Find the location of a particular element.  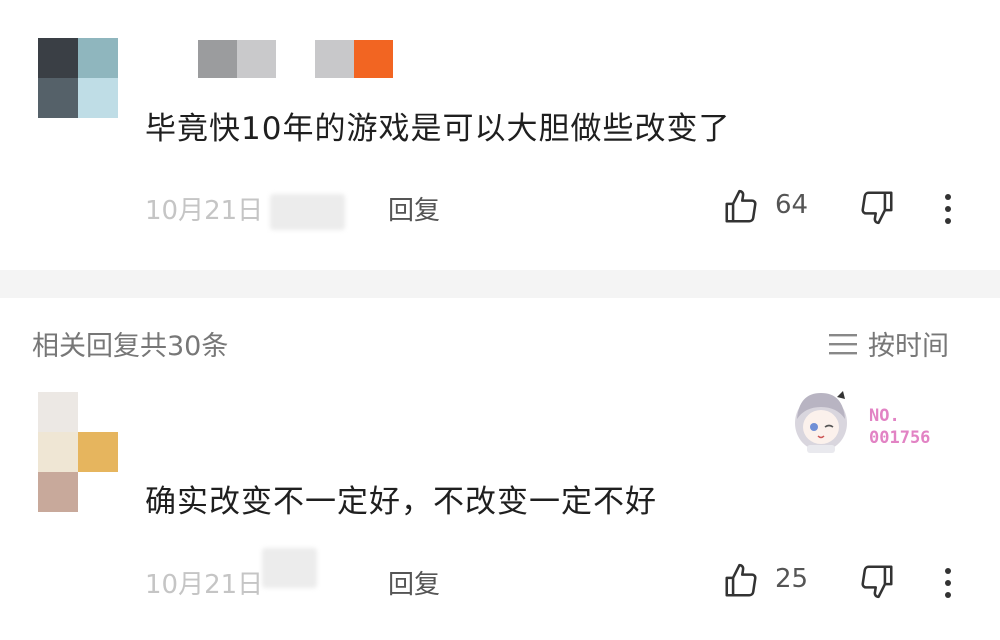

badge-number-value: 001756 is located at coordinates (900, 438).